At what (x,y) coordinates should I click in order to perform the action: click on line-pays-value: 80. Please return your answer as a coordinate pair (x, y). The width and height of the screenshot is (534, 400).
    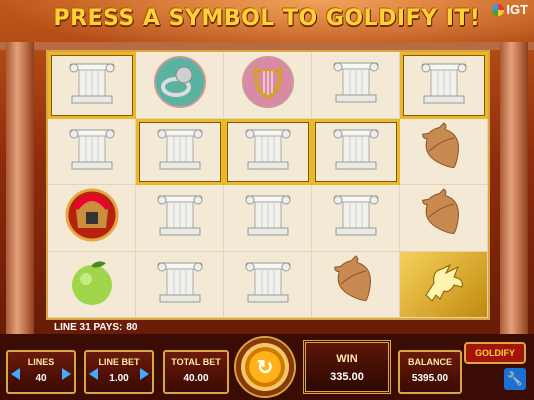
    Looking at the image, I should click on (132, 327).